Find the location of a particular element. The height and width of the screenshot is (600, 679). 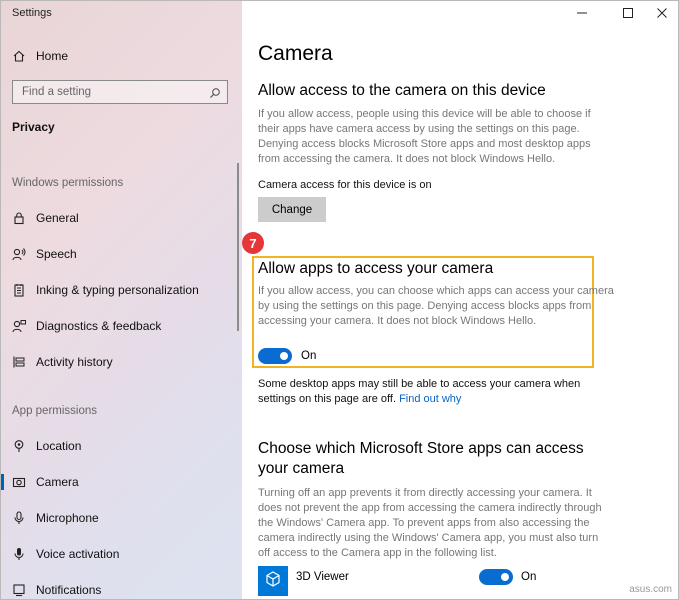

speech-icon is located at coordinates (19, 254).